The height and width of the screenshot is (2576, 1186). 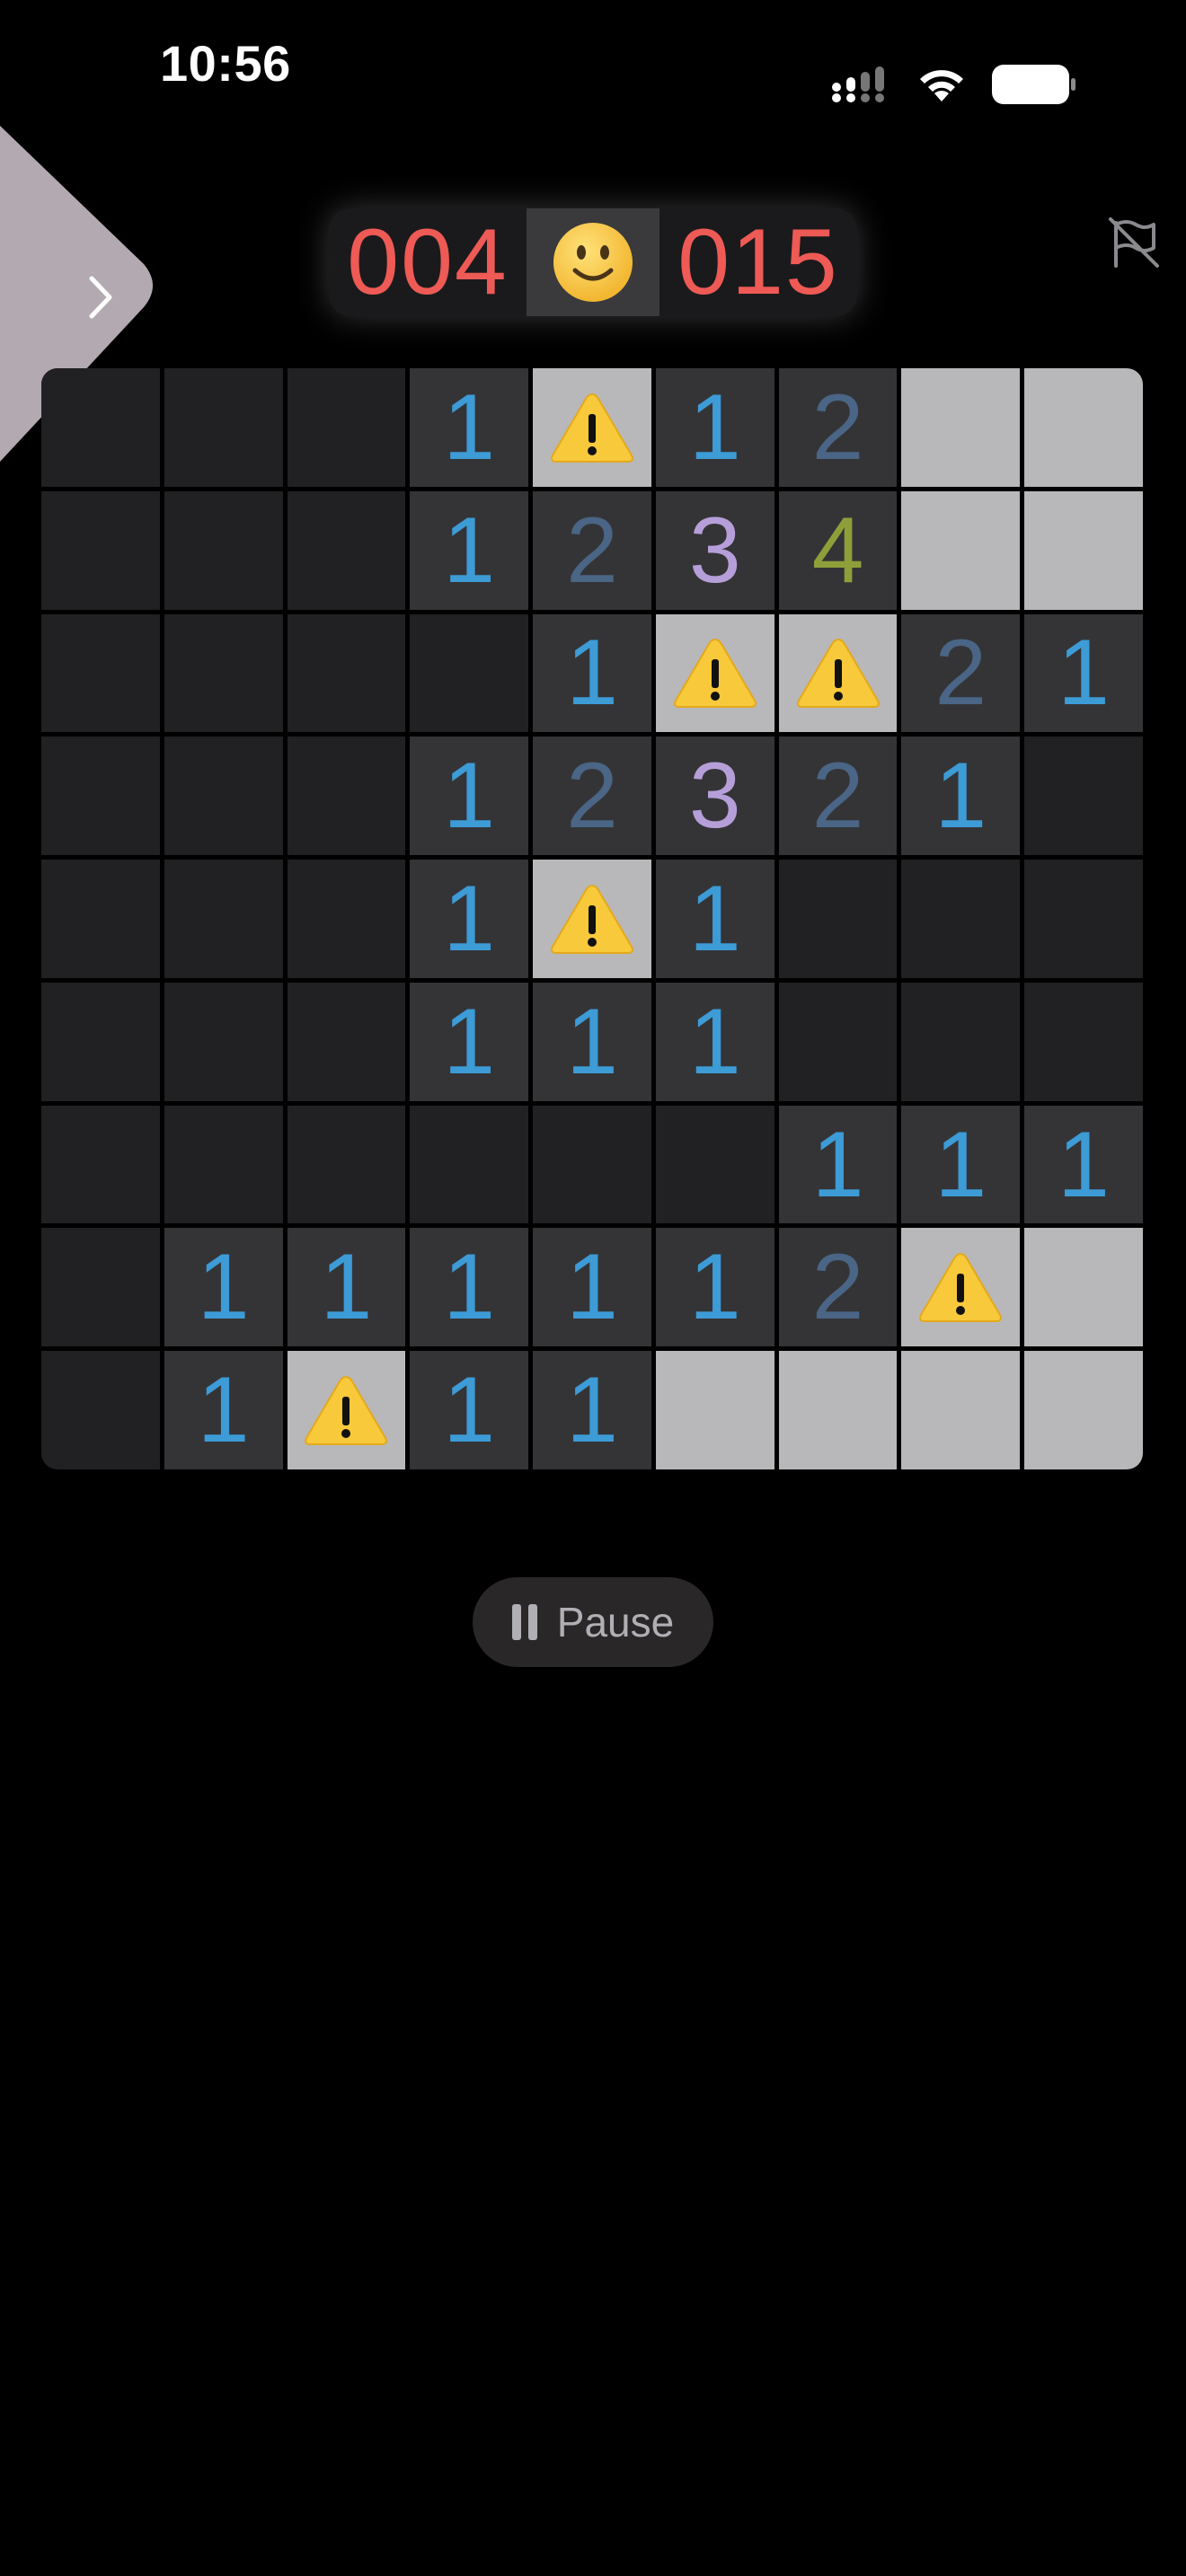 What do you see at coordinates (858, 84) in the screenshot?
I see `cellular-signal-icon` at bounding box center [858, 84].